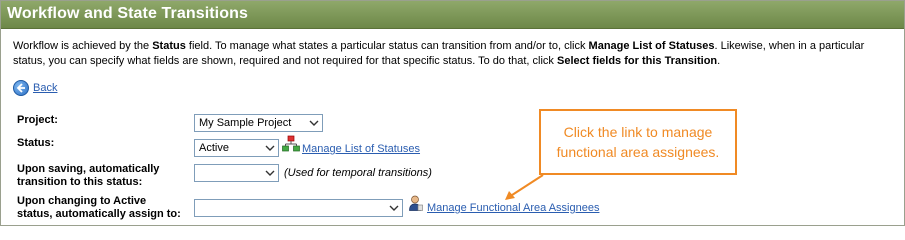  What do you see at coordinates (45, 88) in the screenshot?
I see `back-link-label: Back` at bounding box center [45, 88].